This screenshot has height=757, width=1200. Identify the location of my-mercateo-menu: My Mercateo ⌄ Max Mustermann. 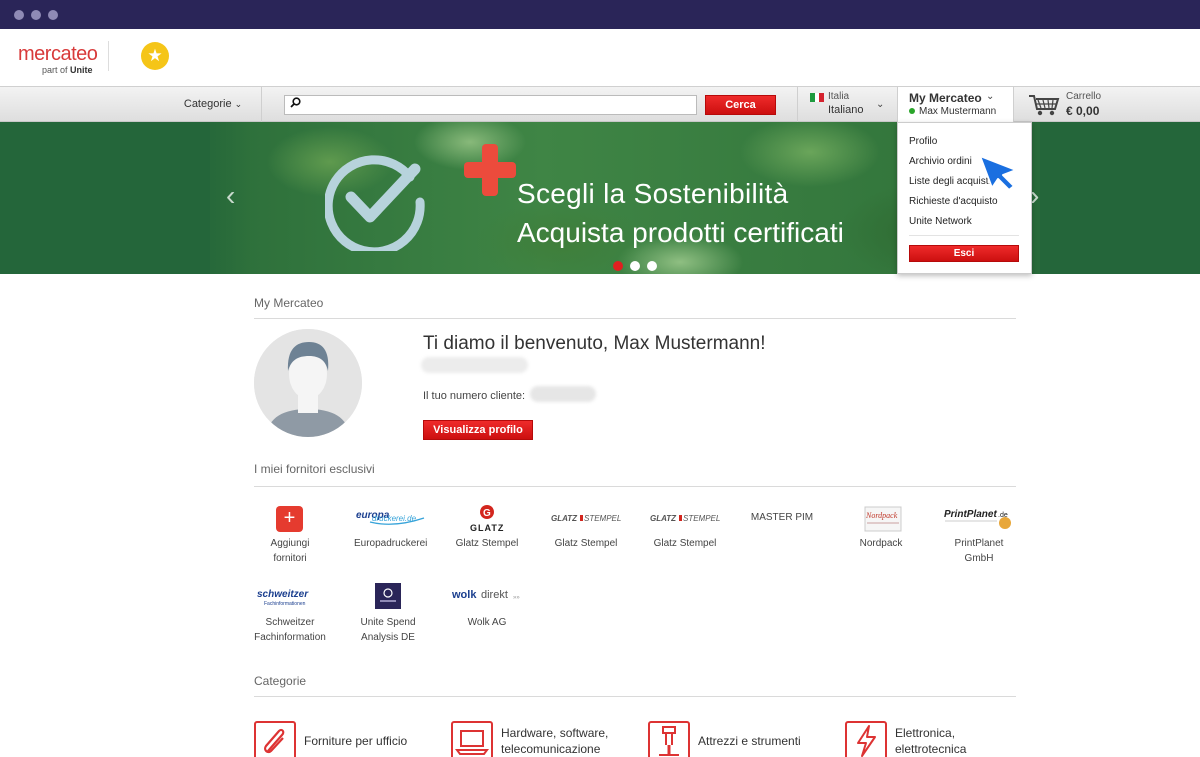
(955, 105).